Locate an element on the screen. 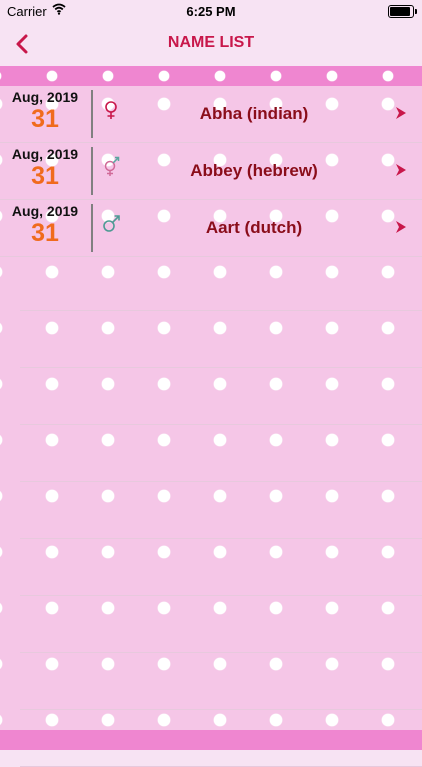 Image resolution: width=422 pixels, height=767 pixels. list-item: Aug, 2019 31 Abbey (hebrew) is located at coordinates (211, 171).